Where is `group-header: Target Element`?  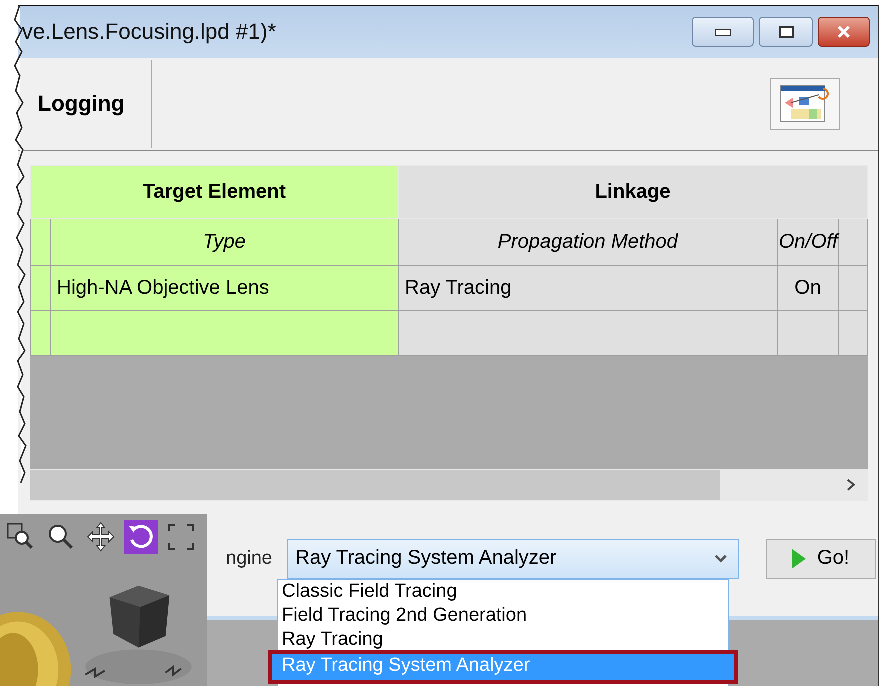 group-header: Target Element is located at coordinates (214, 192).